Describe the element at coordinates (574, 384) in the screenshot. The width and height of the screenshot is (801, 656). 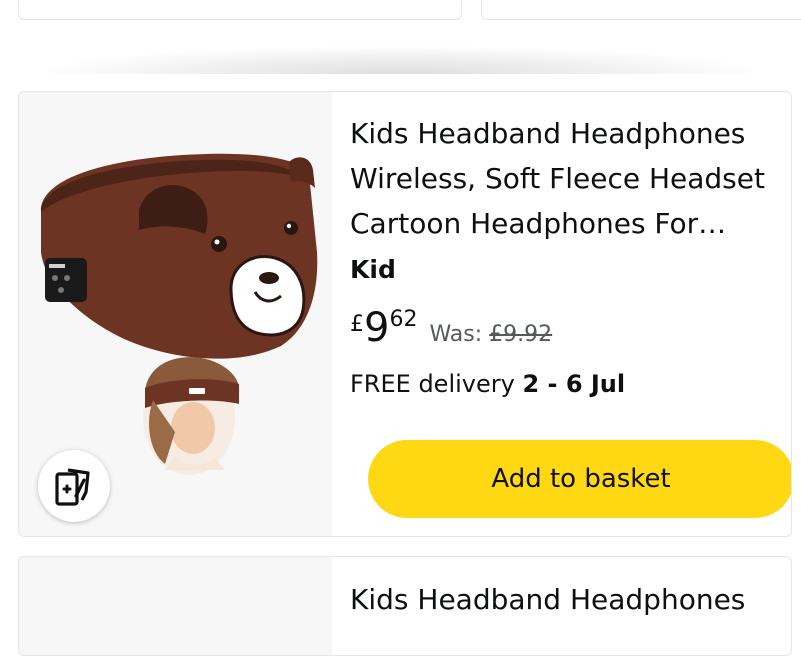
I see `delivery-dates: 2 - 6 Jul` at that location.